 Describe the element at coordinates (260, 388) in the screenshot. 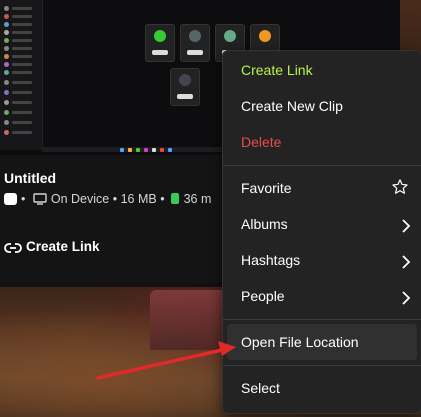

I see `menu-item-select: Select` at that location.